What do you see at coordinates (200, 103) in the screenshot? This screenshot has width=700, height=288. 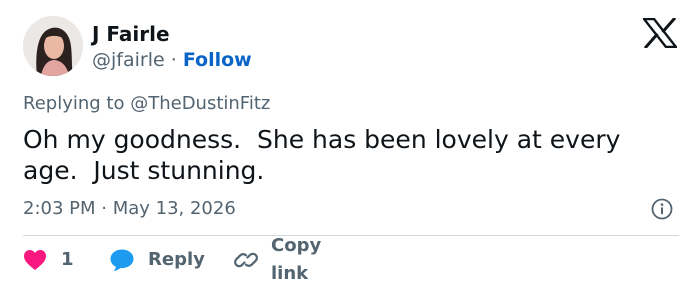 I see `reply-mention-link: @TheDustinFitz` at bounding box center [200, 103].